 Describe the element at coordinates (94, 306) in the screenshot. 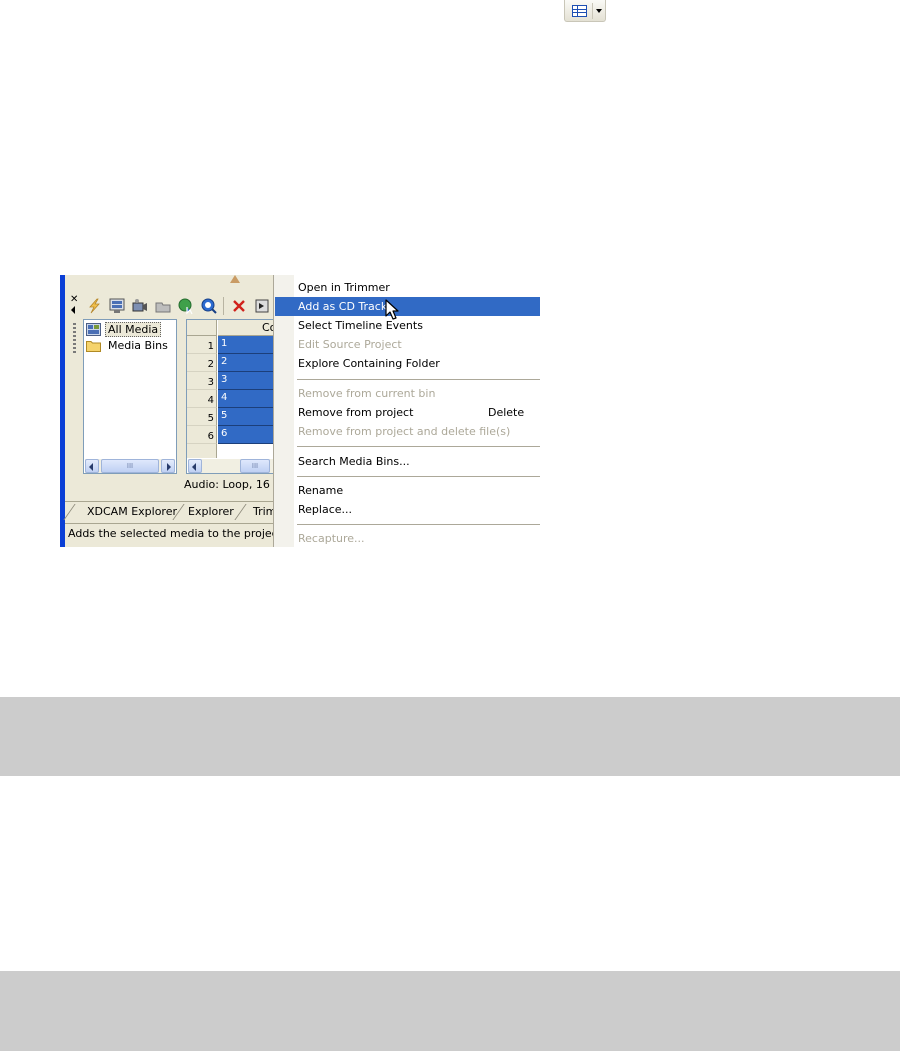

I see `auto-preview-icon` at that location.